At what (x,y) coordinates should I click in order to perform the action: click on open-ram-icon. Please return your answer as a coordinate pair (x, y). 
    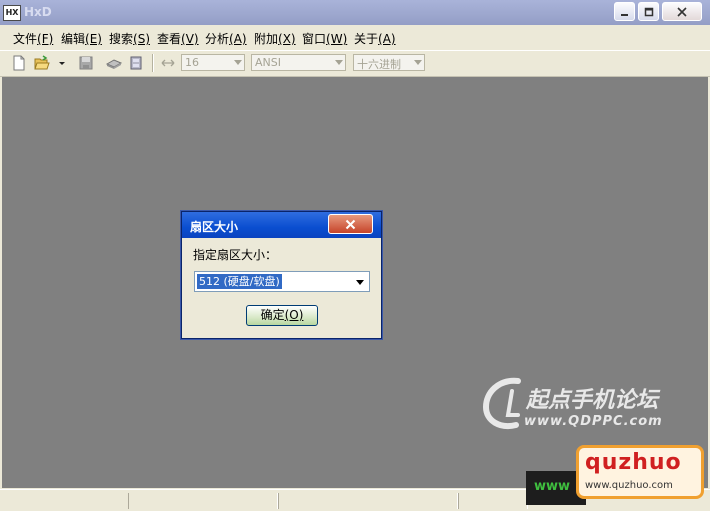
    Looking at the image, I should click on (136, 63).